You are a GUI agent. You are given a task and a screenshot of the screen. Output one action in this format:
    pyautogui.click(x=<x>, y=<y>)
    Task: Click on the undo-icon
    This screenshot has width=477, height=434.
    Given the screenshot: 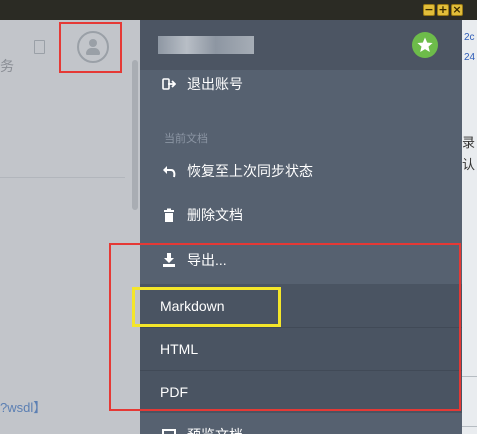 What is the action you would take?
    pyautogui.click(x=169, y=171)
    